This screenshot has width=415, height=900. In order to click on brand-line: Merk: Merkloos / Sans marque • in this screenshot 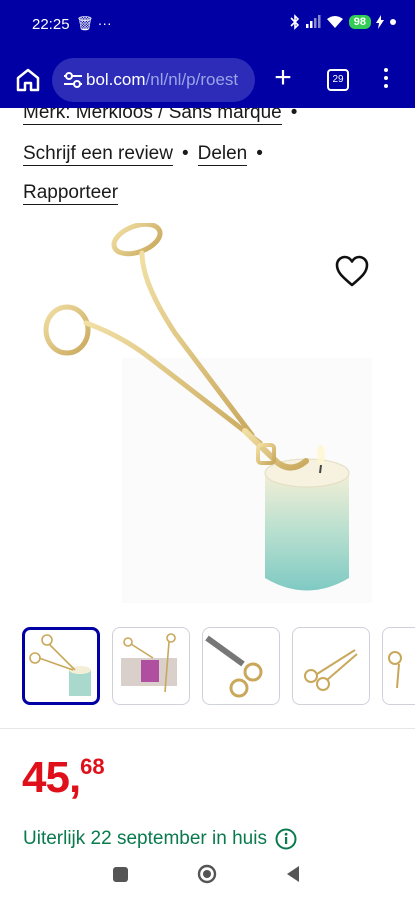, I will do `click(164, 116)`.